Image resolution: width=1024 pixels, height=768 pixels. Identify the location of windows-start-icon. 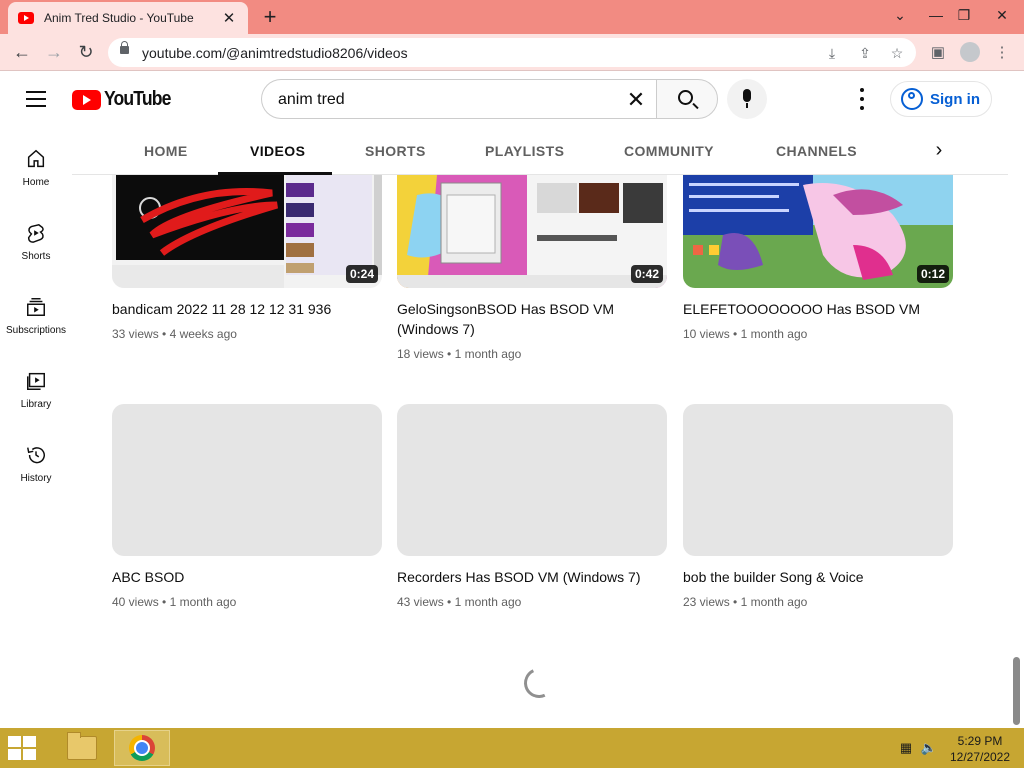
(23, 749).